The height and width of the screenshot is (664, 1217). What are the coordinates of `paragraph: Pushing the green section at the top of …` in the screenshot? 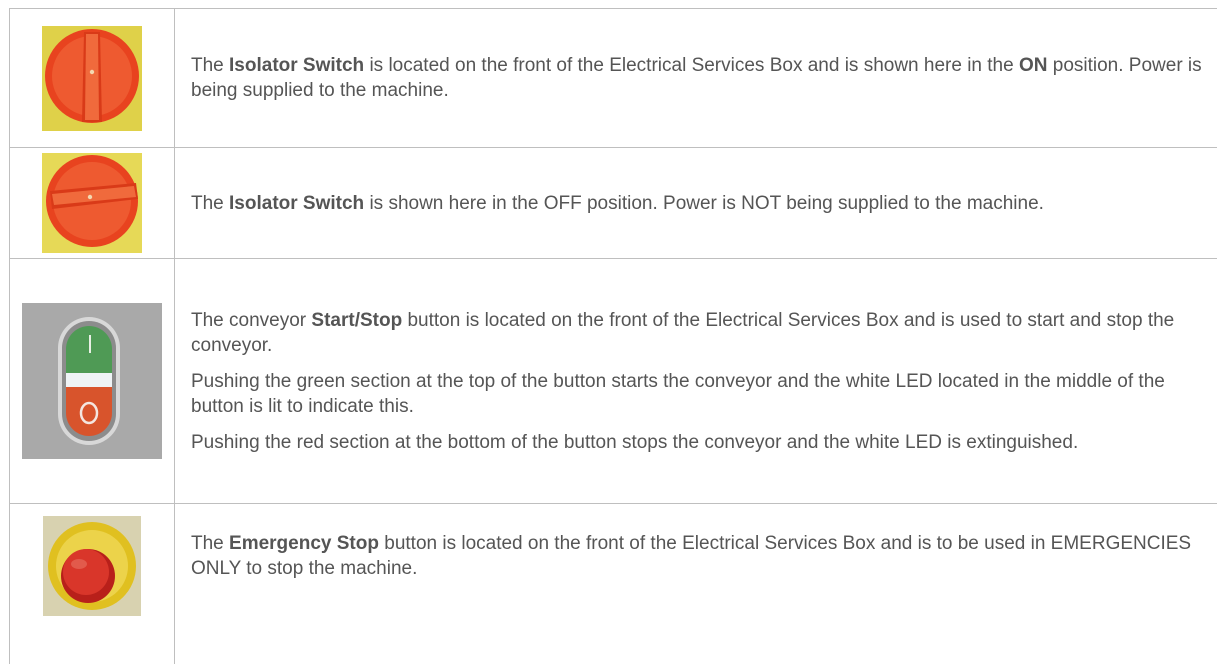 It's located at (704, 394).